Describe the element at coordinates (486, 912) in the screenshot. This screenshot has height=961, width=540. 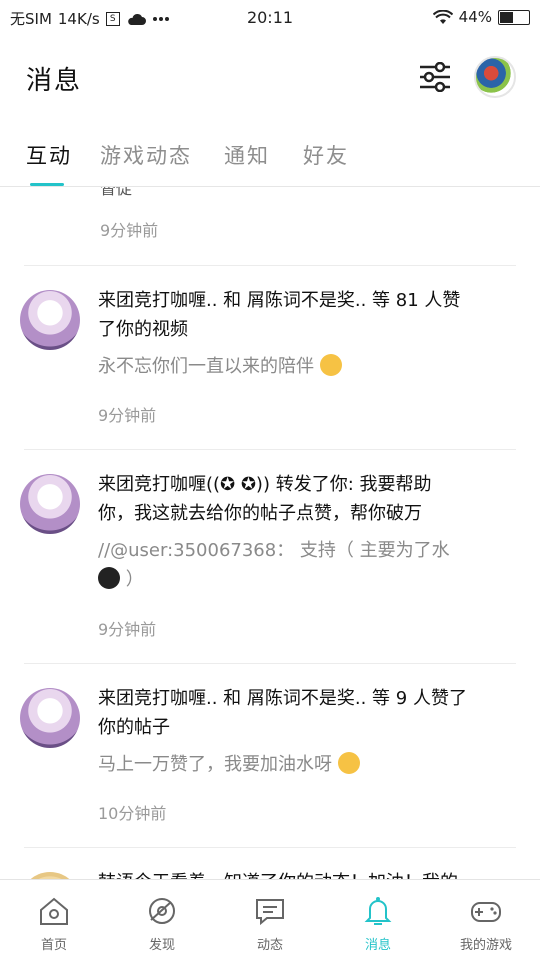
I see `gamepad-icon` at that location.